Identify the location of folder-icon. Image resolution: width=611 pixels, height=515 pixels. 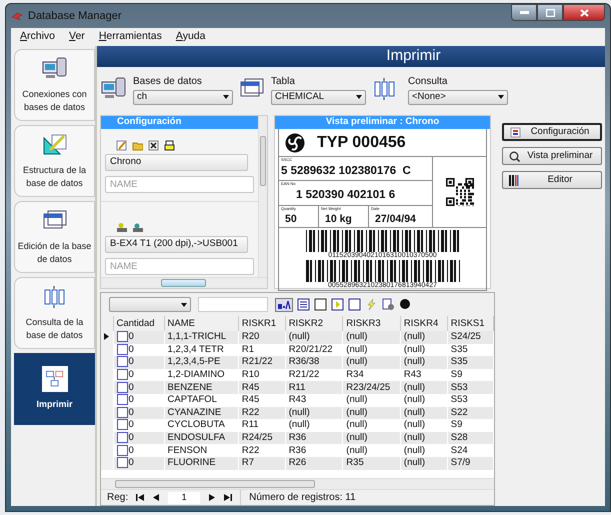
(137, 145).